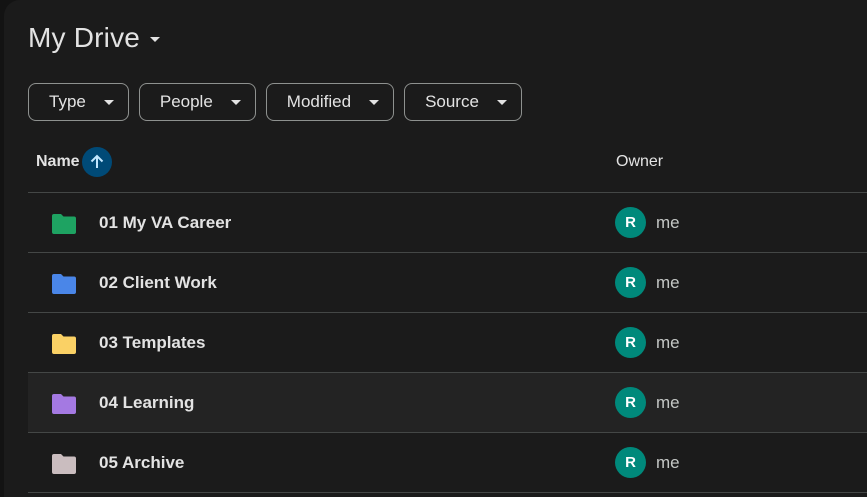  I want to click on table-row: 01 My VA Career Rme, so click(447, 223).